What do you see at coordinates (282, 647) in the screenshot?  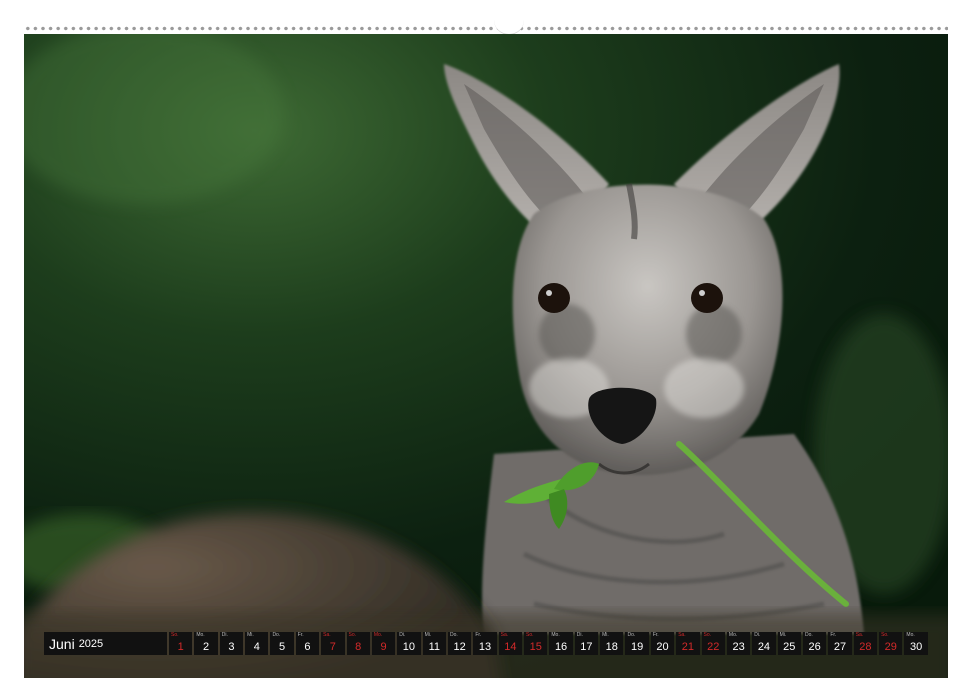 I see `day-number: 5` at bounding box center [282, 647].